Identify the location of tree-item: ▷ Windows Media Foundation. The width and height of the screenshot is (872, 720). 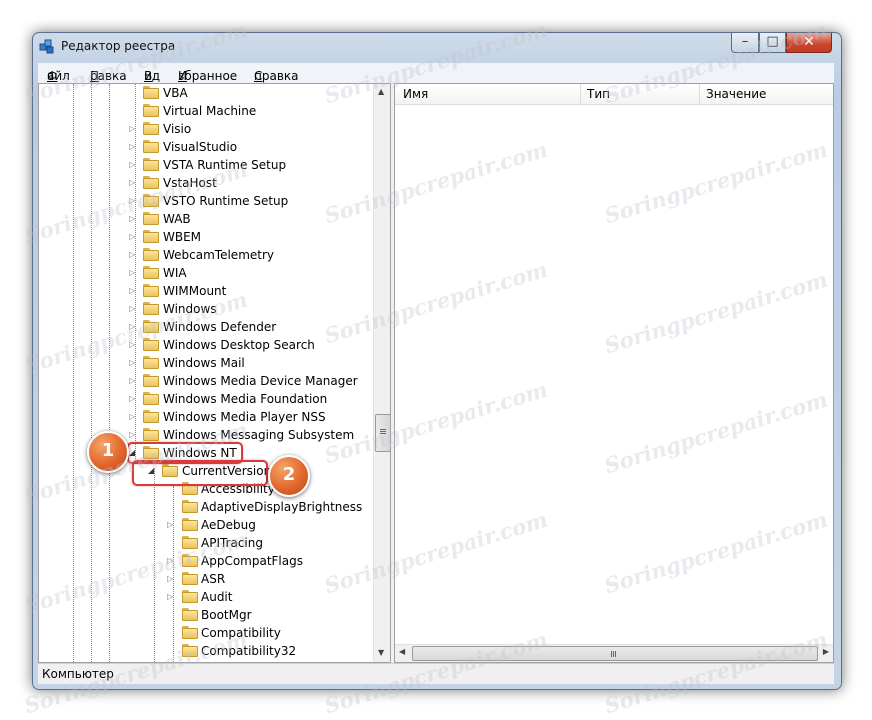
(206, 399).